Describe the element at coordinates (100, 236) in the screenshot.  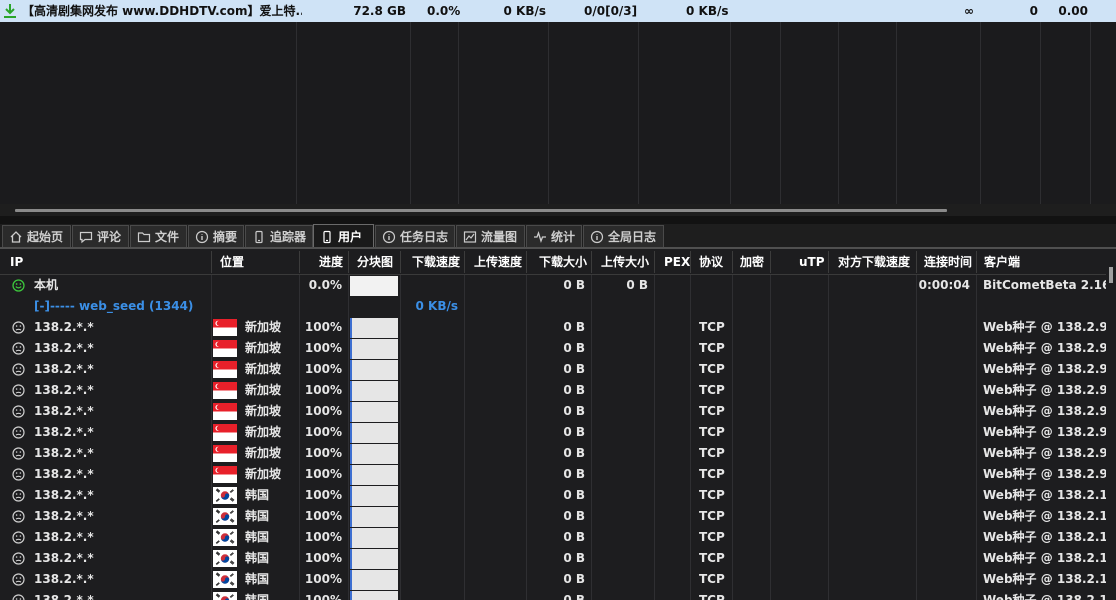
I see `tab-comments: 评论` at that location.